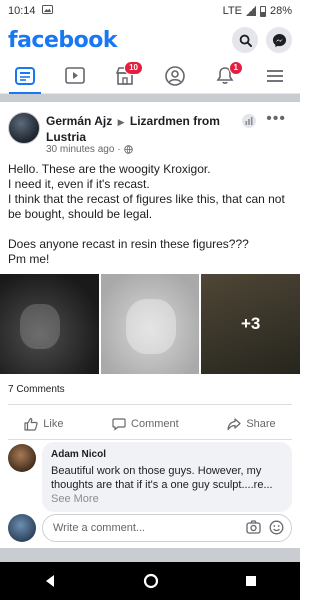 Image resolution: width=320 pixels, height=600 pixels. What do you see at coordinates (80, 149) in the screenshot?
I see `post-timestamp: 30 minutes ago` at bounding box center [80, 149].